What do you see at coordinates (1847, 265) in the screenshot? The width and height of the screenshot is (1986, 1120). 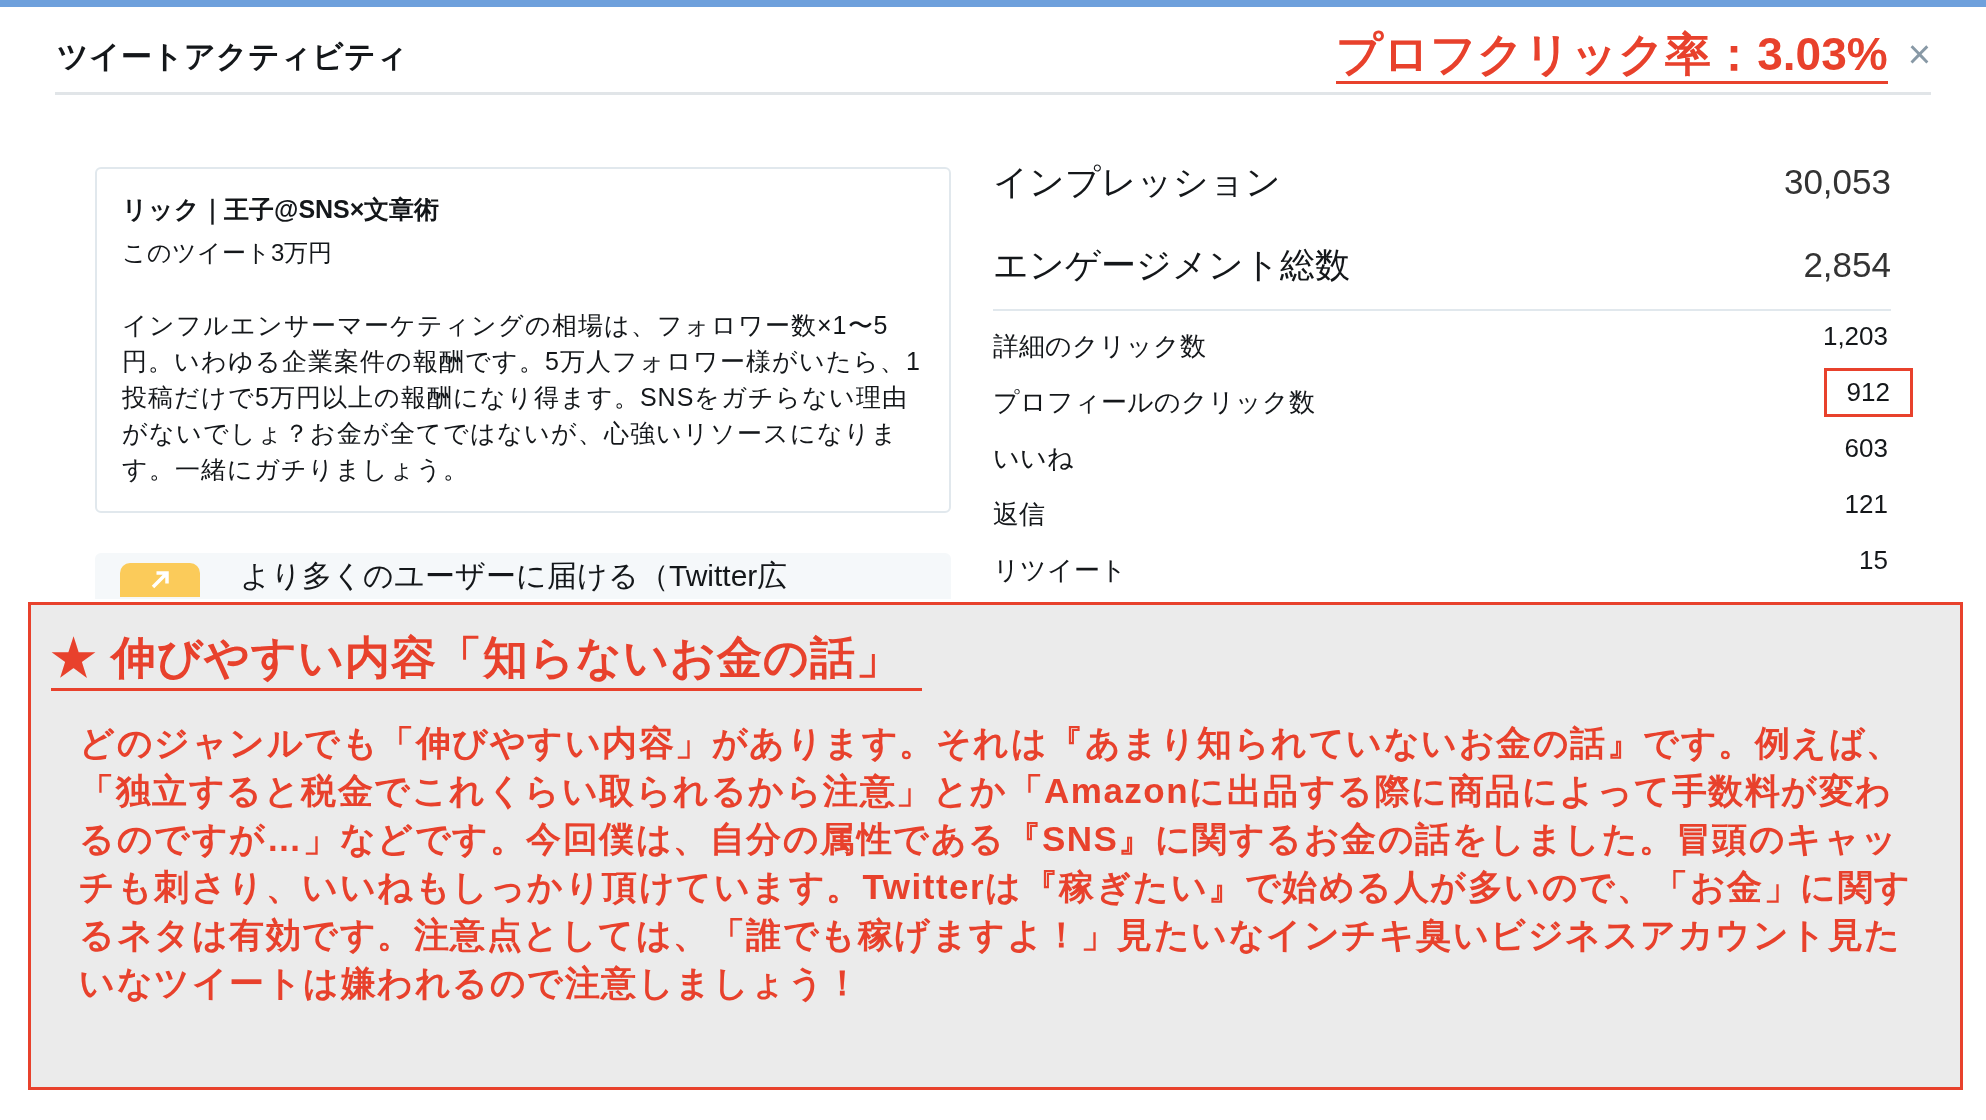 I see `stat-value: 2,854` at bounding box center [1847, 265].